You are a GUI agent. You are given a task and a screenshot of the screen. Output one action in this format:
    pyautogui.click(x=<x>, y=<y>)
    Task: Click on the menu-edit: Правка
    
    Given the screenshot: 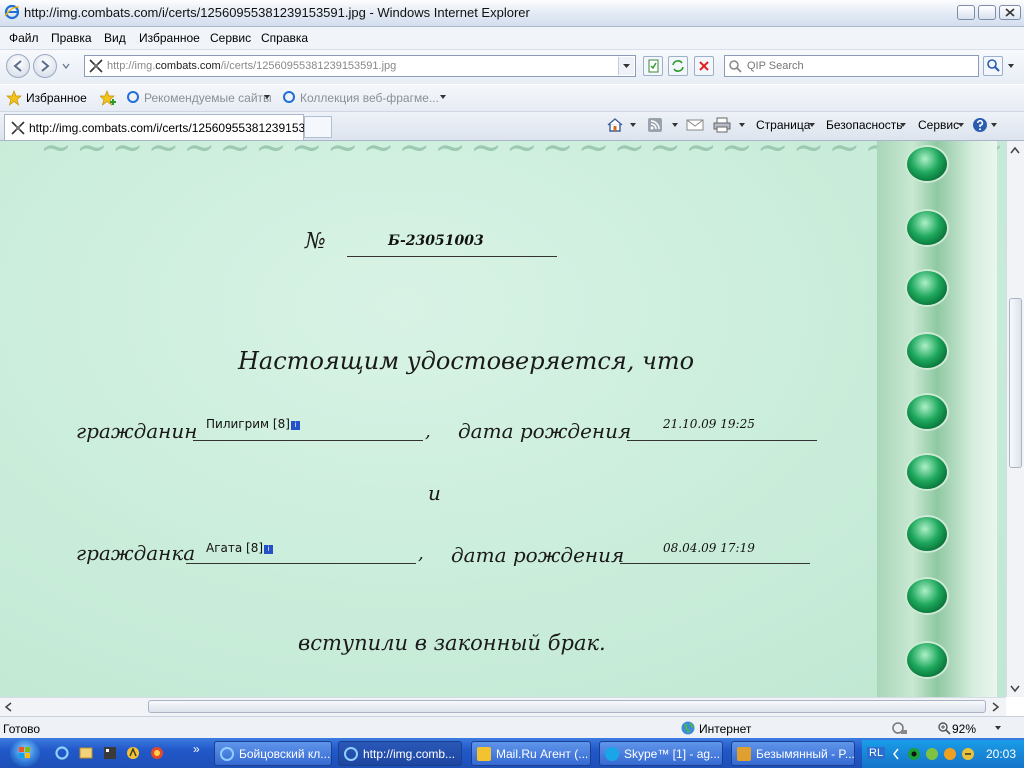 What is the action you would take?
    pyautogui.click(x=71, y=38)
    